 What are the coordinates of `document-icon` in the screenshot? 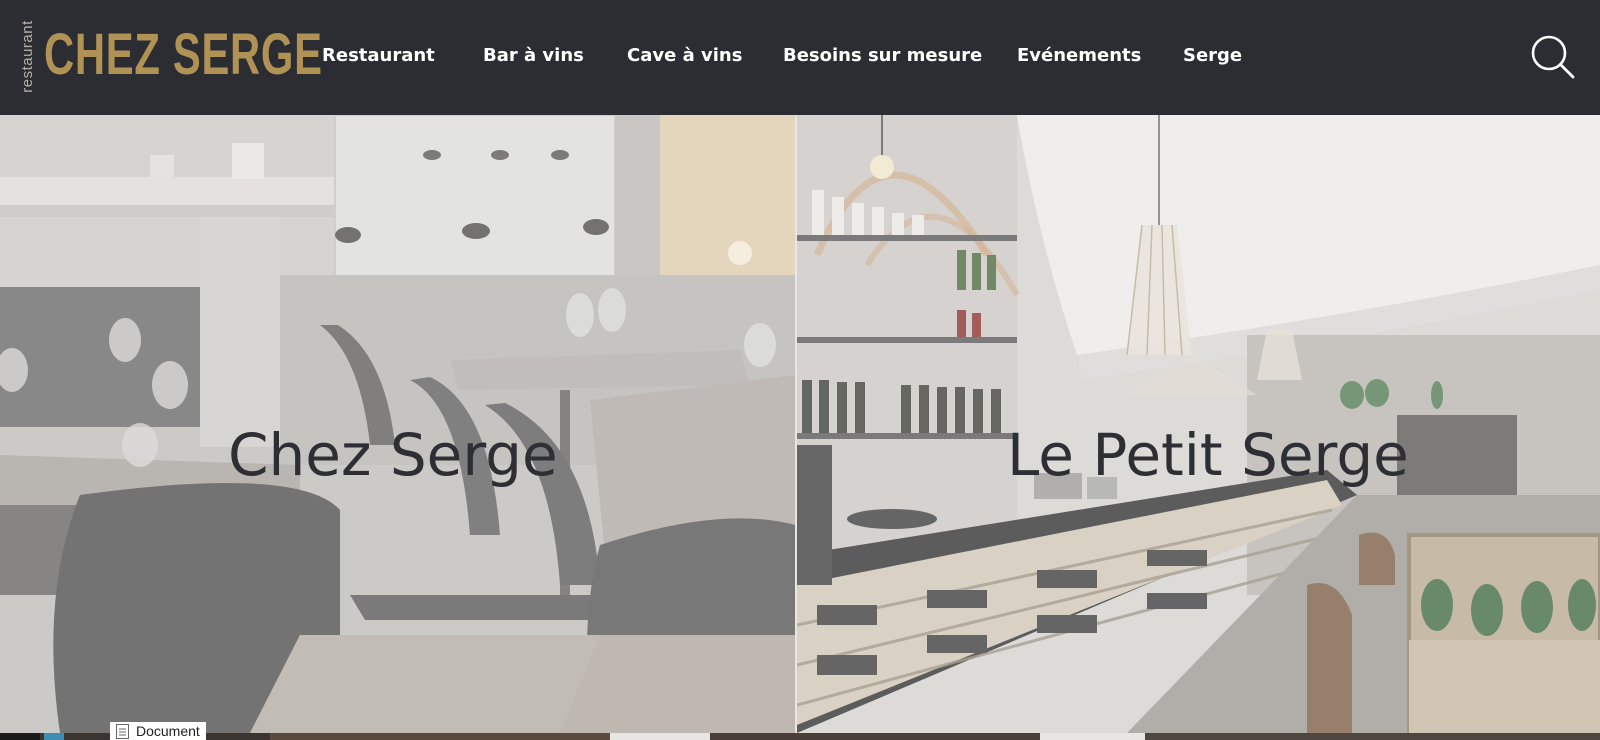 It's located at (122, 731).